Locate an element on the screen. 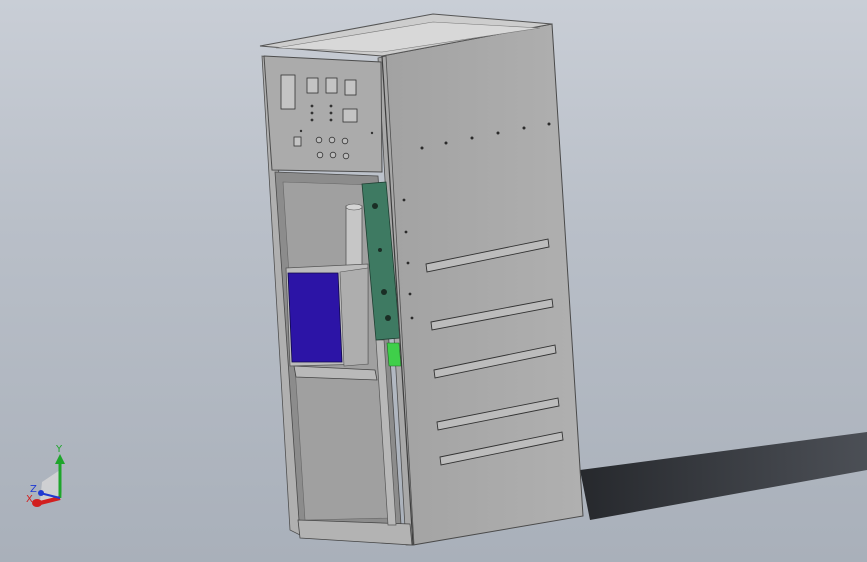 The width and height of the screenshot is (867, 562). x-axis-label: X is located at coordinates (29, 499).